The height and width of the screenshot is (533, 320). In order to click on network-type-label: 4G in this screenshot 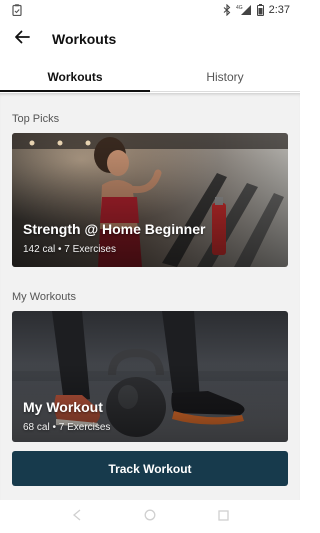, I will do `click(239, 8)`.